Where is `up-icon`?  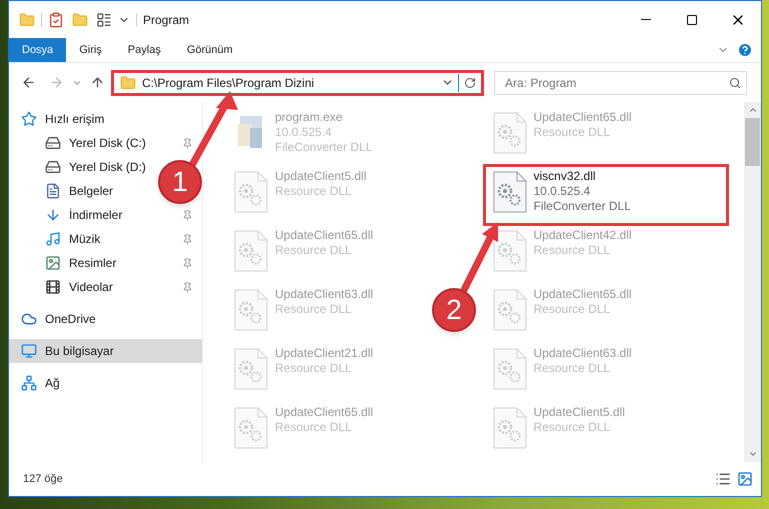 up-icon is located at coordinates (97, 82).